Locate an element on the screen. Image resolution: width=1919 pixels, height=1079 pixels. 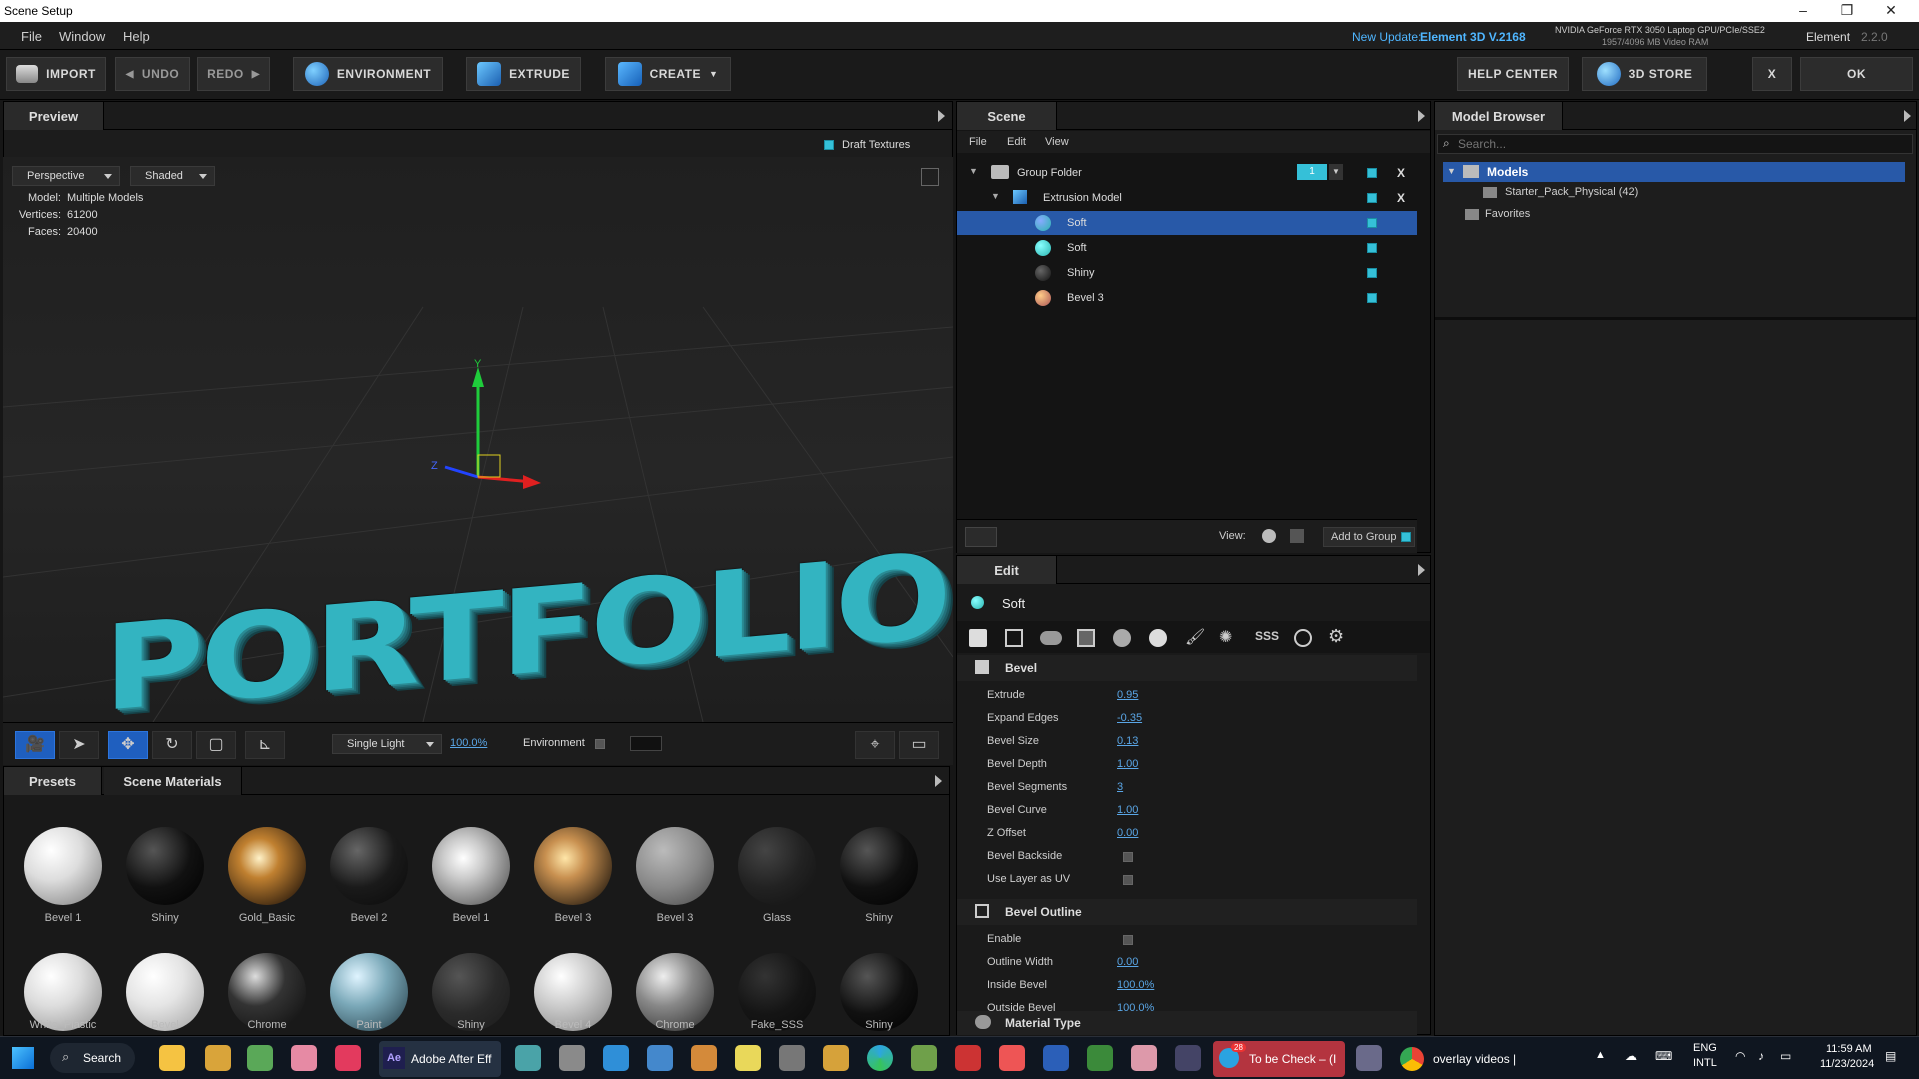
target-button: ⌖ is located at coordinates (875, 745).